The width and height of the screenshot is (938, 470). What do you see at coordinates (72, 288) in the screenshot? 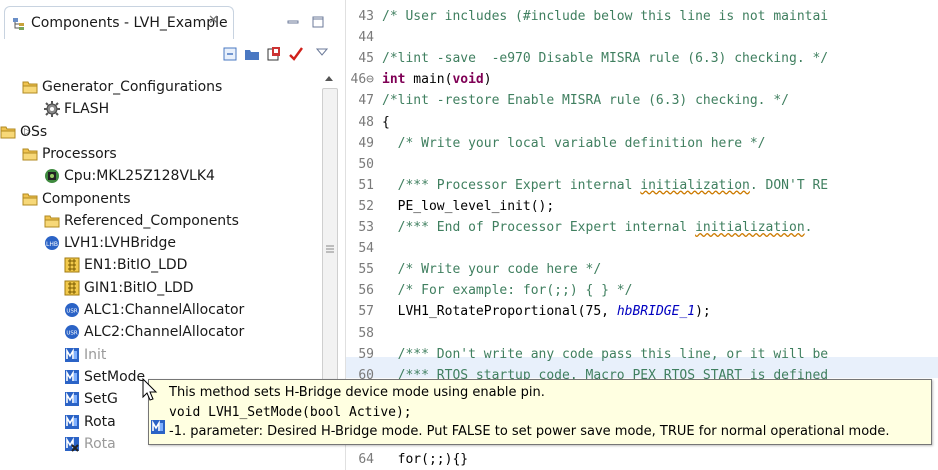
I see `ldd-component-icon` at bounding box center [72, 288].